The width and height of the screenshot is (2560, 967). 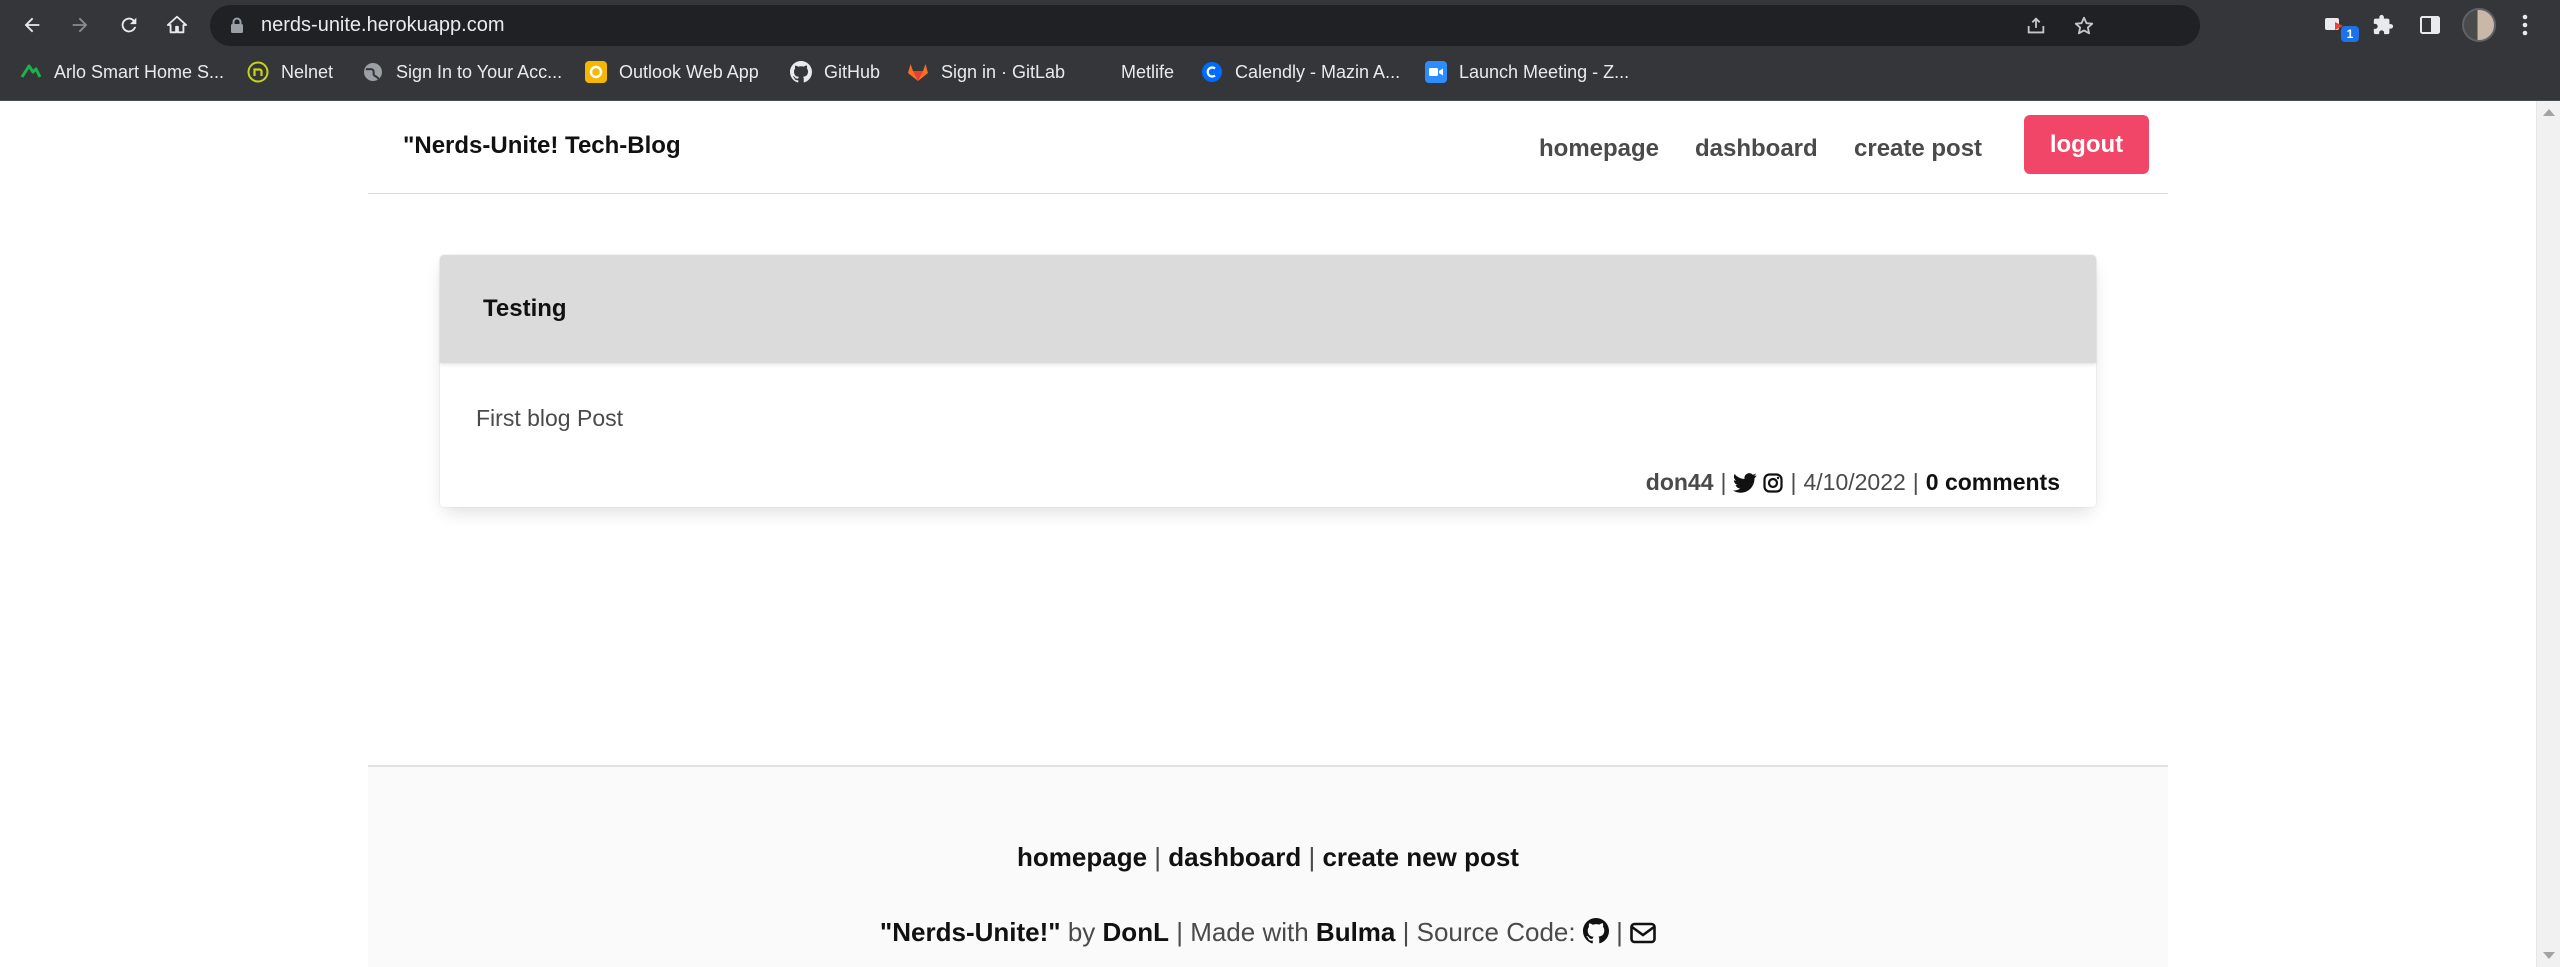 I want to click on side-panel-icon, so click(x=2430, y=25).